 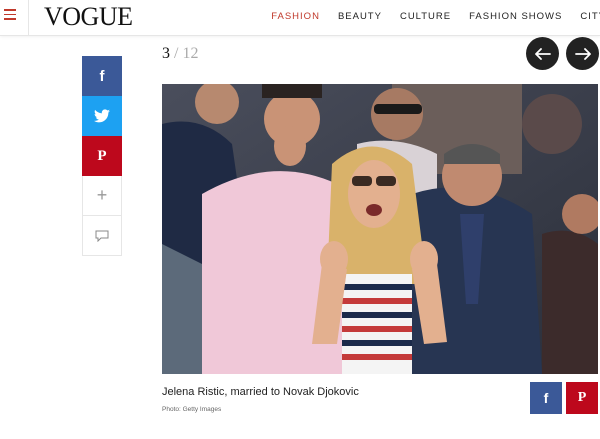 I want to click on gallery-counter: 3 / 12, so click(x=180, y=54).